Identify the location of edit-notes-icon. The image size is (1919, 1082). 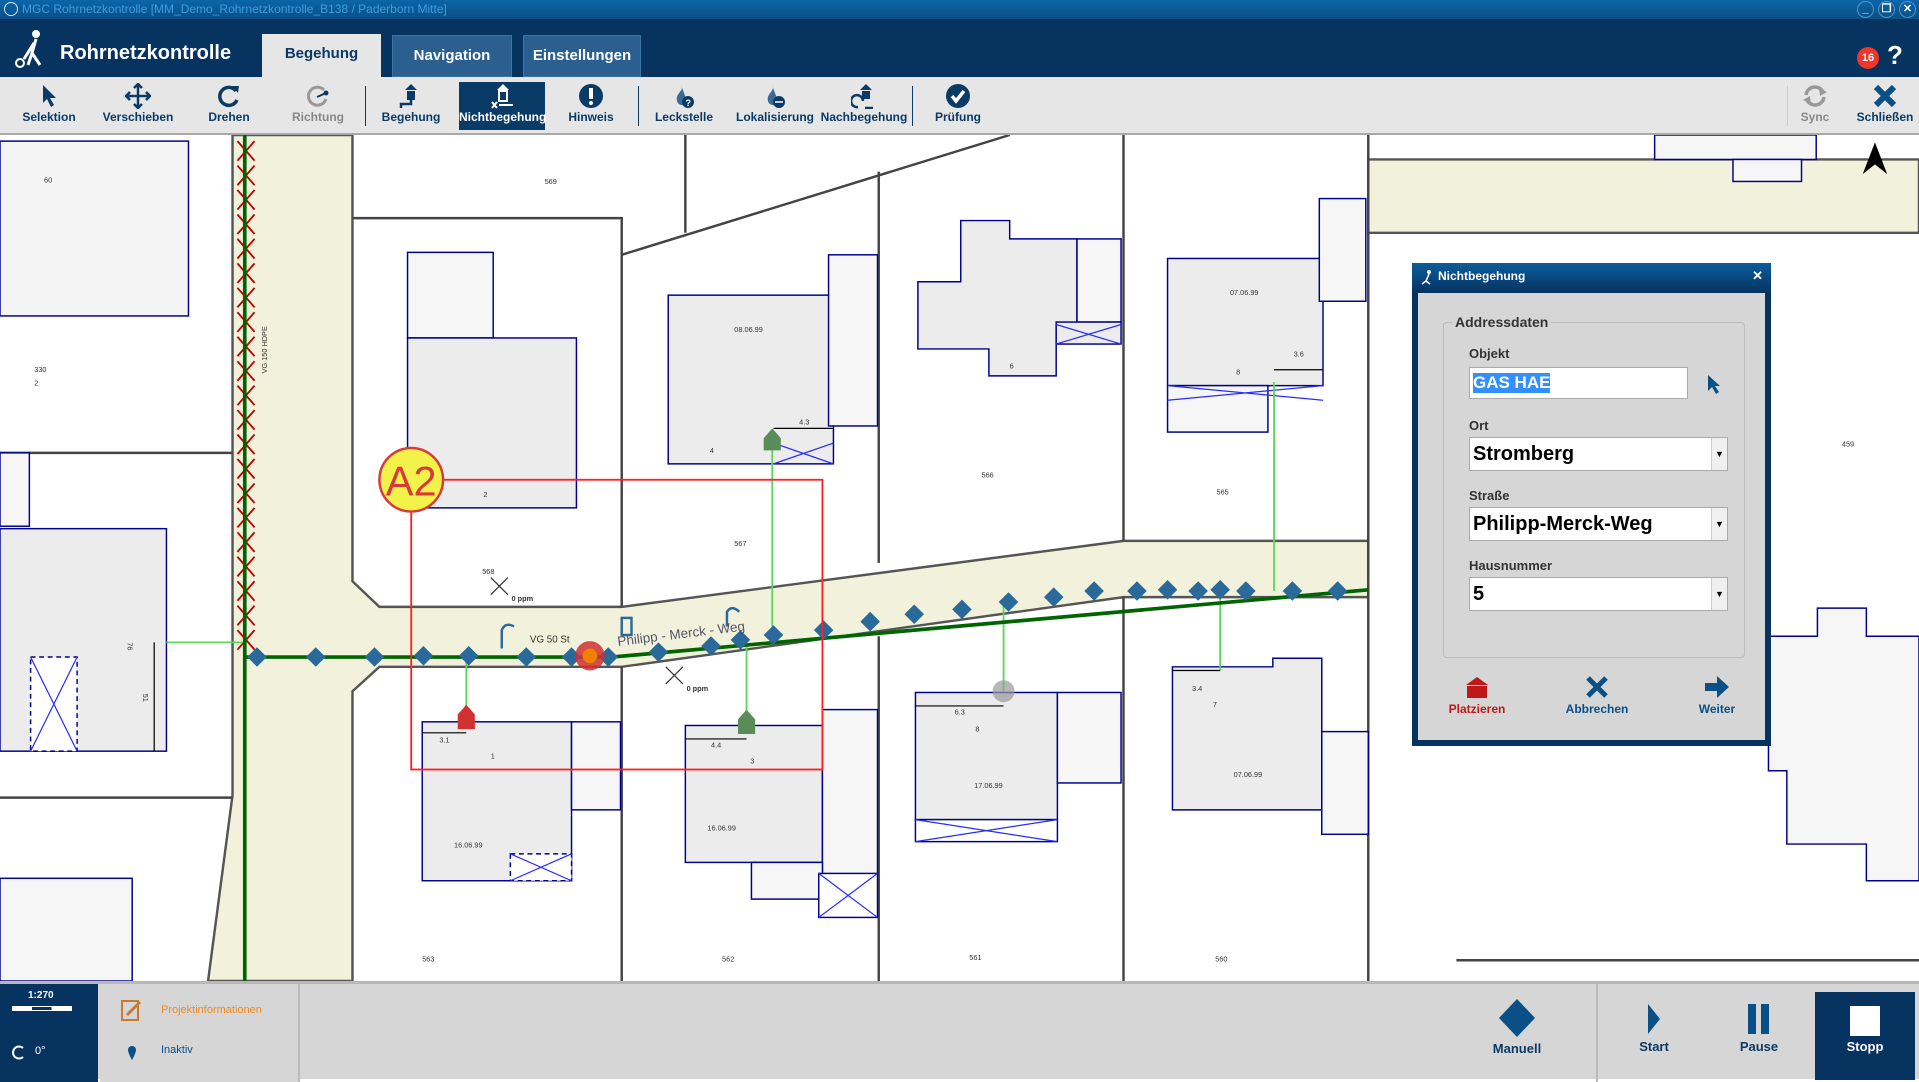
(132, 1010).